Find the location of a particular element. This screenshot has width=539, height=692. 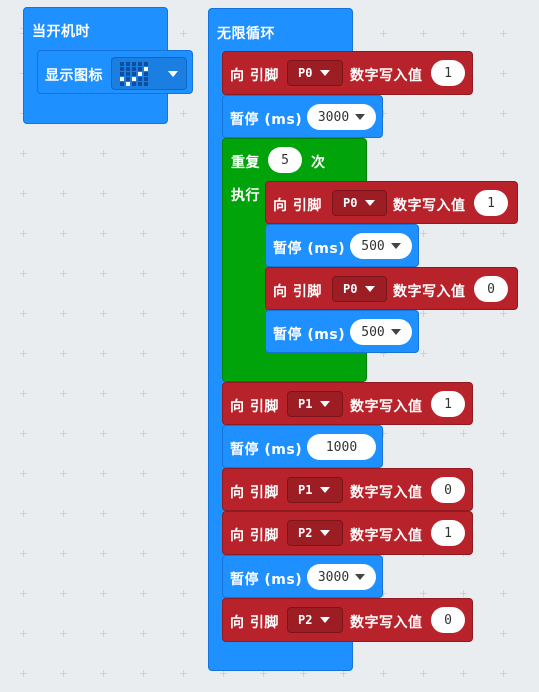

show-icon-block: 显示图标 is located at coordinates (115, 72).